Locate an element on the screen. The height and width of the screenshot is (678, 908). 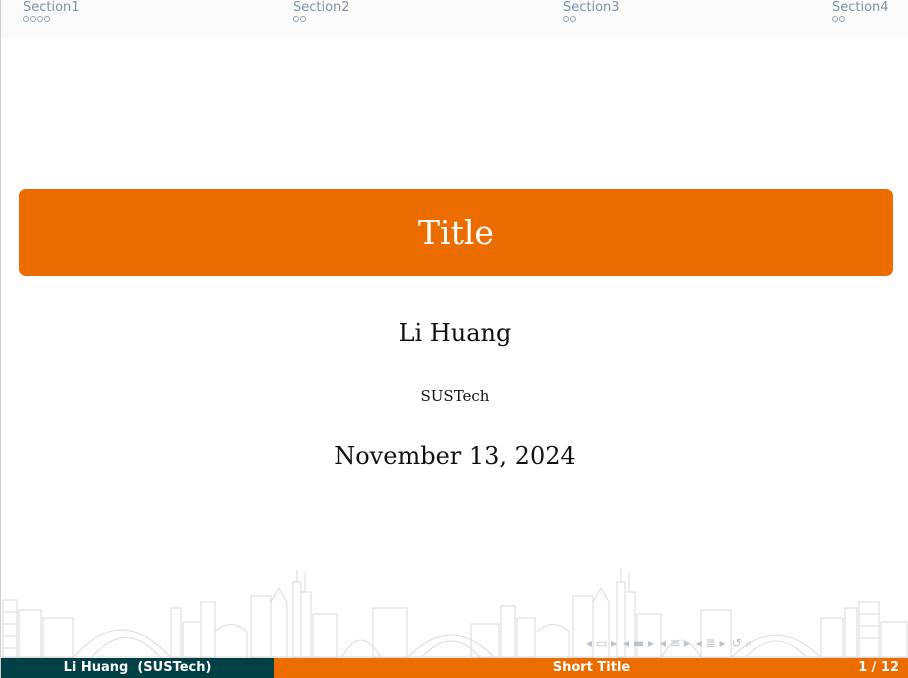
nav-section-1: Section1 is located at coordinates (51, 12).